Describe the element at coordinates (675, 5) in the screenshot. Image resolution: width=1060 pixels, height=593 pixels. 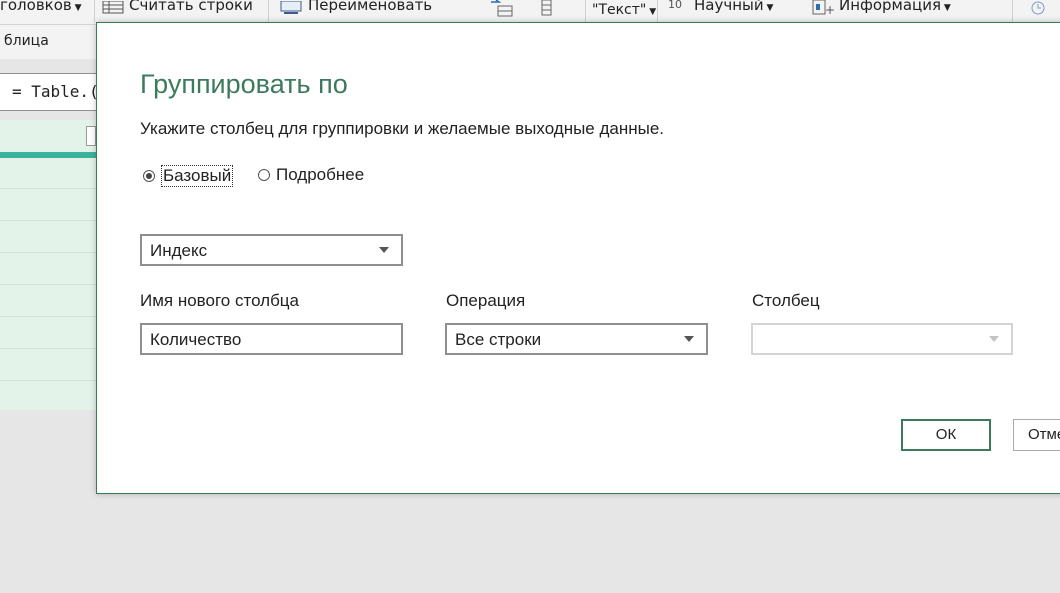
I see `scientific-superscript: 10` at that location.